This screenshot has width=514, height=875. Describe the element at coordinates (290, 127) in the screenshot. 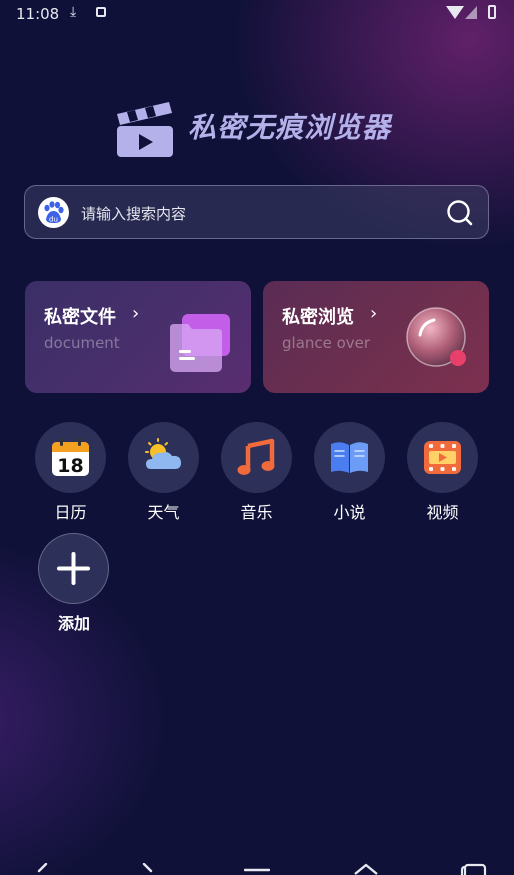

I see `app-title: 私密无痕浏览器` at that location.